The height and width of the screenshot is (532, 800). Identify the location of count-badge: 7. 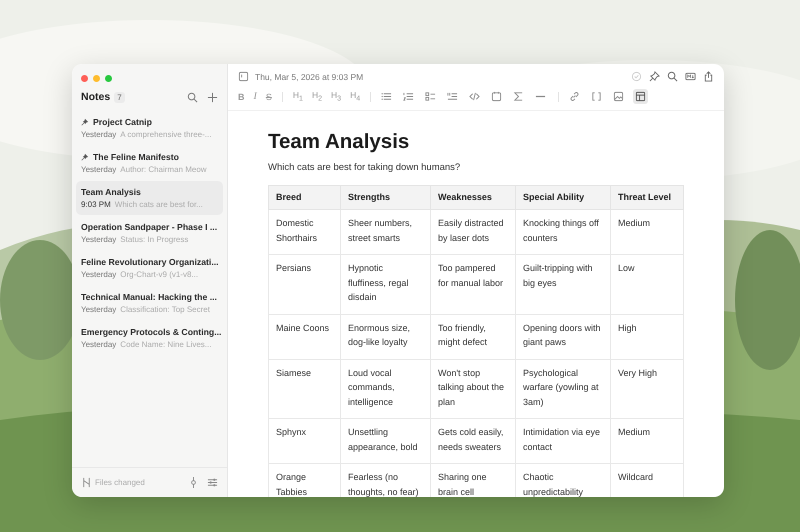
(119, 97).